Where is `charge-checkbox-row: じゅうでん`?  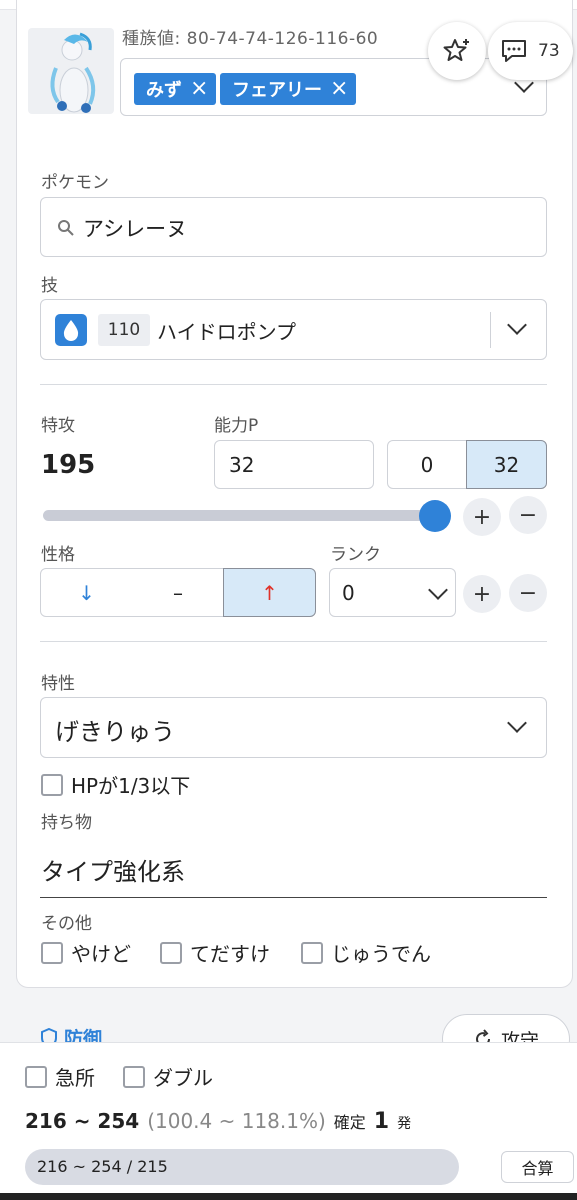
charge-checkbox-row: じゅうでん is located at coordinates (366, 952).